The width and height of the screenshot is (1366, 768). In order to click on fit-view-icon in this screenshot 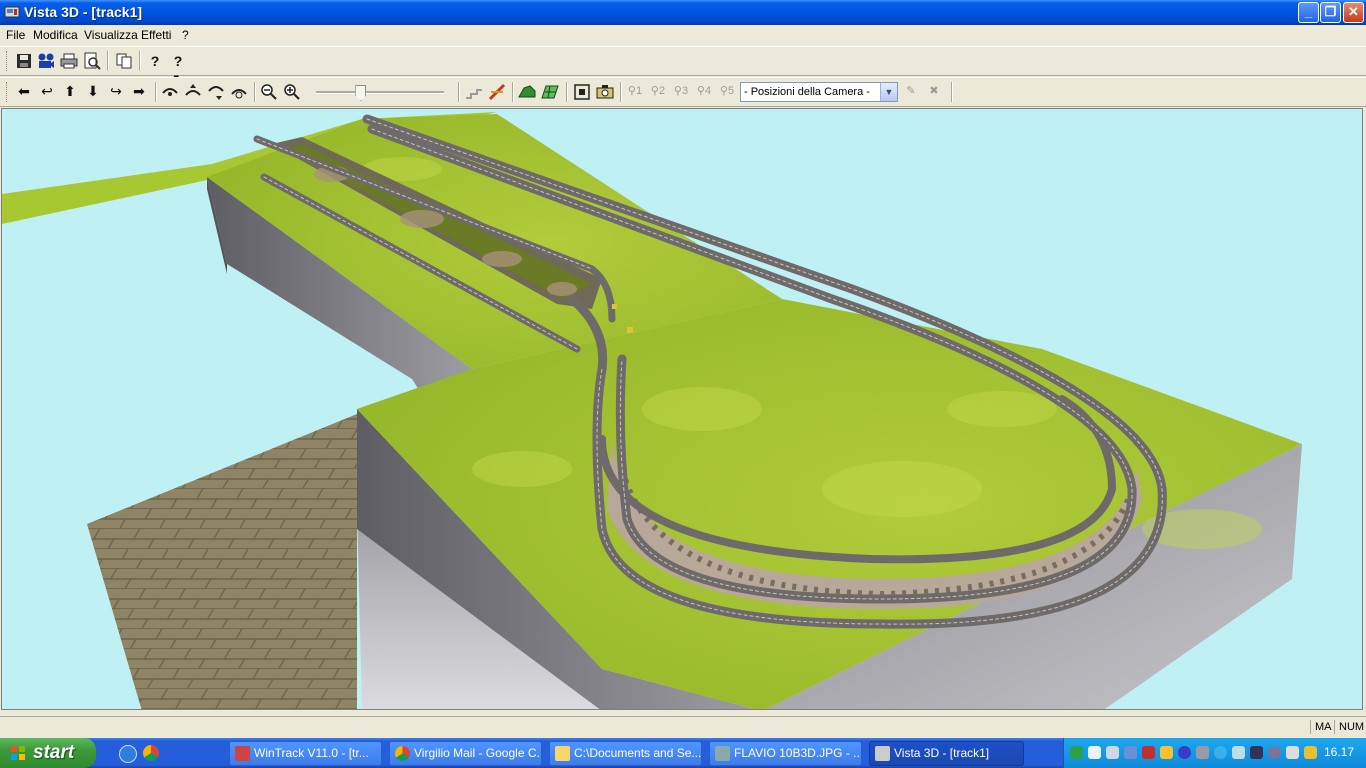, I will do `click(582, 92)`.